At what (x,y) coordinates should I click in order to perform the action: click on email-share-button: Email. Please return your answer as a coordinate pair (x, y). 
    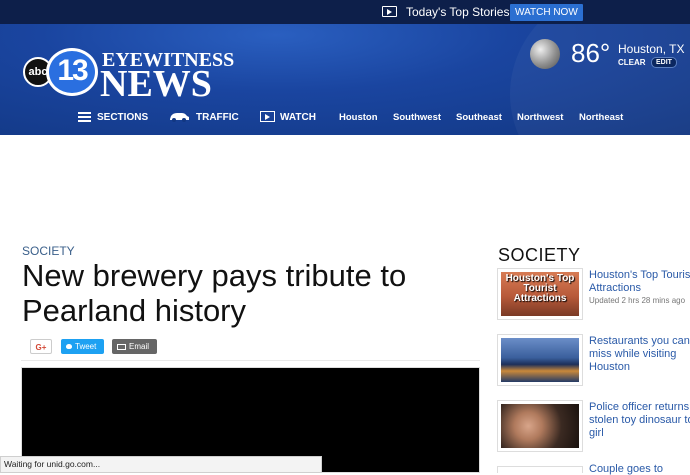
    Looking at the image, I should click on (134, 346).